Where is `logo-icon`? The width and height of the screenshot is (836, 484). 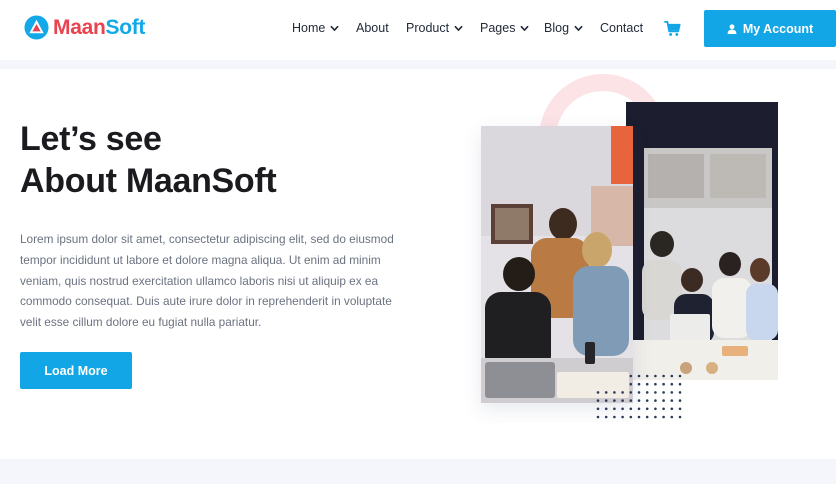 logo-icon is located at coordinates (36, 27).